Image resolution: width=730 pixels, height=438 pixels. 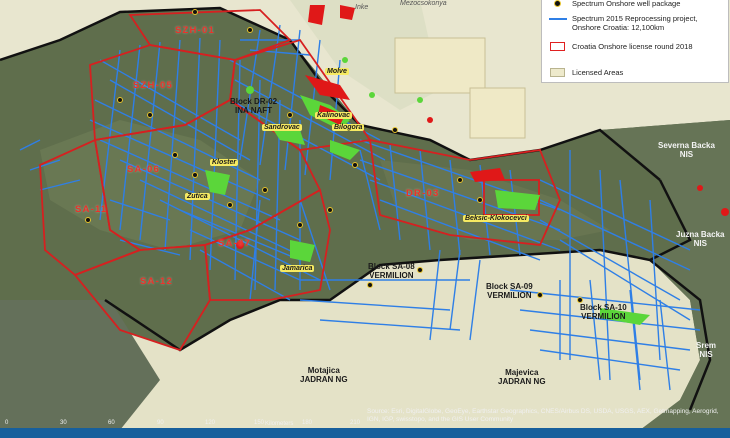 I want to click on label-szh-05: SZH-05, so click(x=153, y=85).